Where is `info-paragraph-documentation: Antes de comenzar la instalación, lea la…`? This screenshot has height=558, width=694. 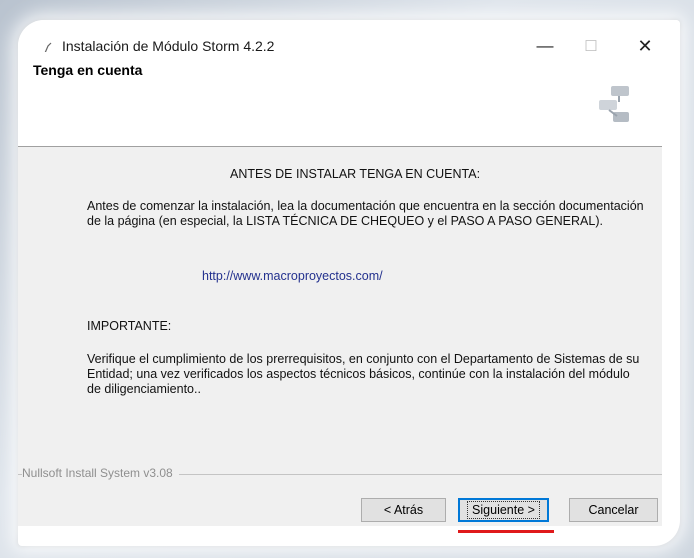
info-paragraph-documentation: Antes de comenzar la instalación, lea la… is located at coordinates (365, 213).